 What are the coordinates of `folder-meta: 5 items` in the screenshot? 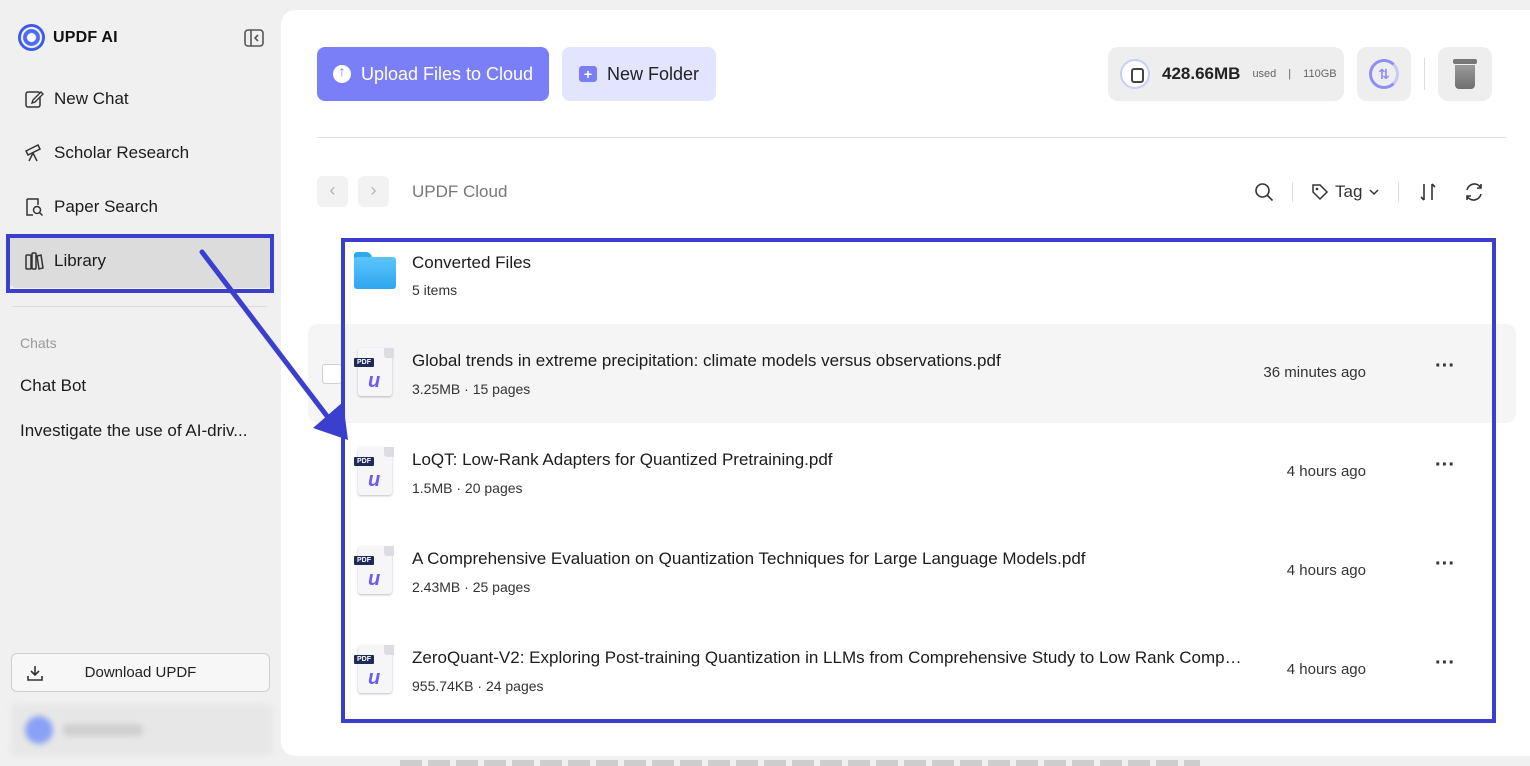 It's located at (435, 290).